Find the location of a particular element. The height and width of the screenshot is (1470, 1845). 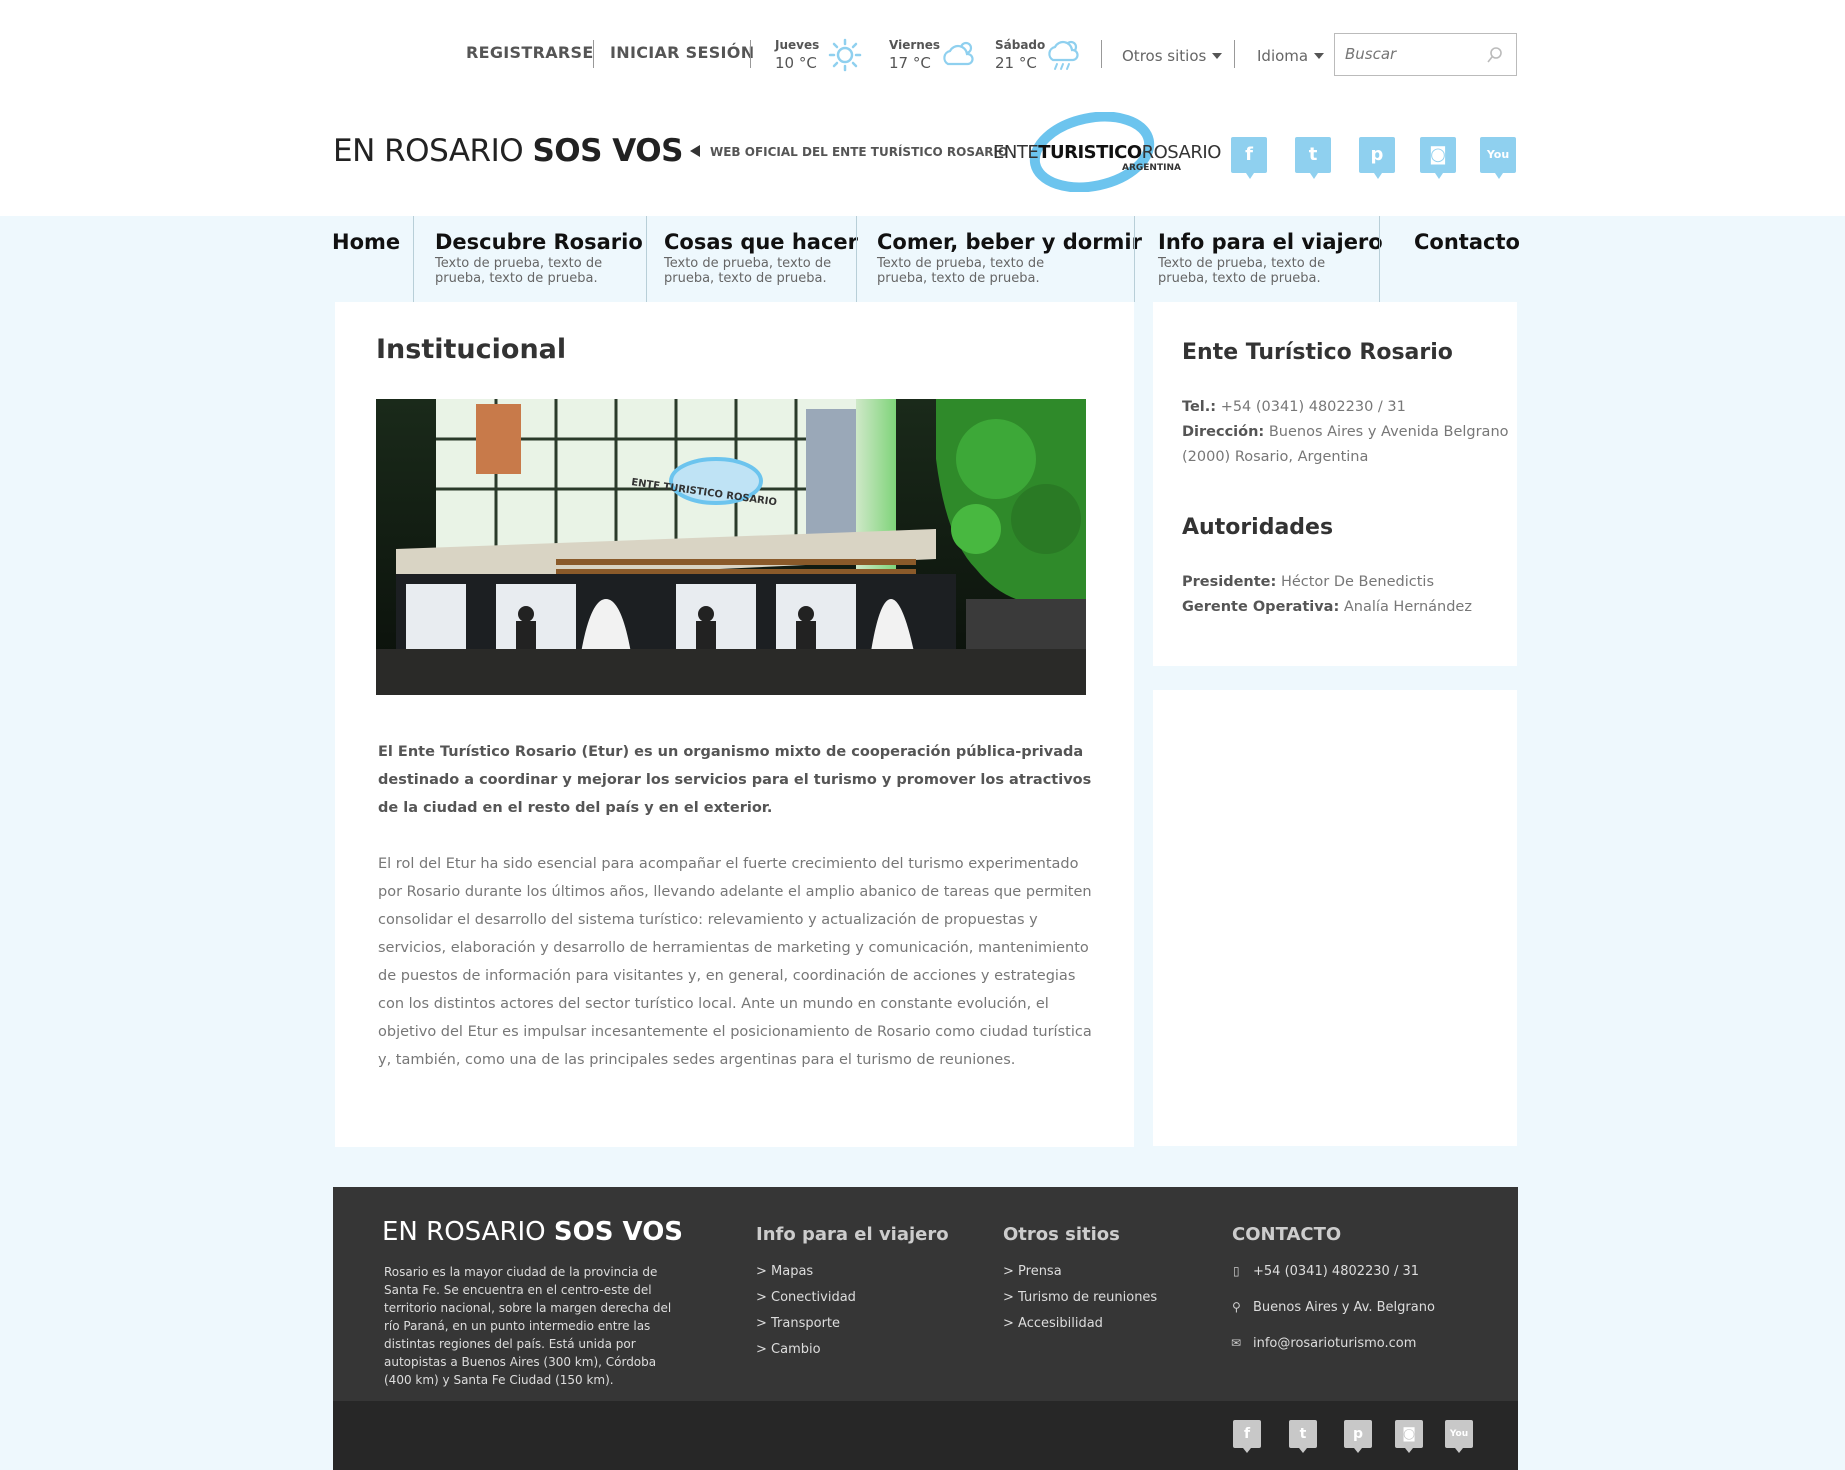

footer-bottom-bar is located at coordinates (925, 1435).